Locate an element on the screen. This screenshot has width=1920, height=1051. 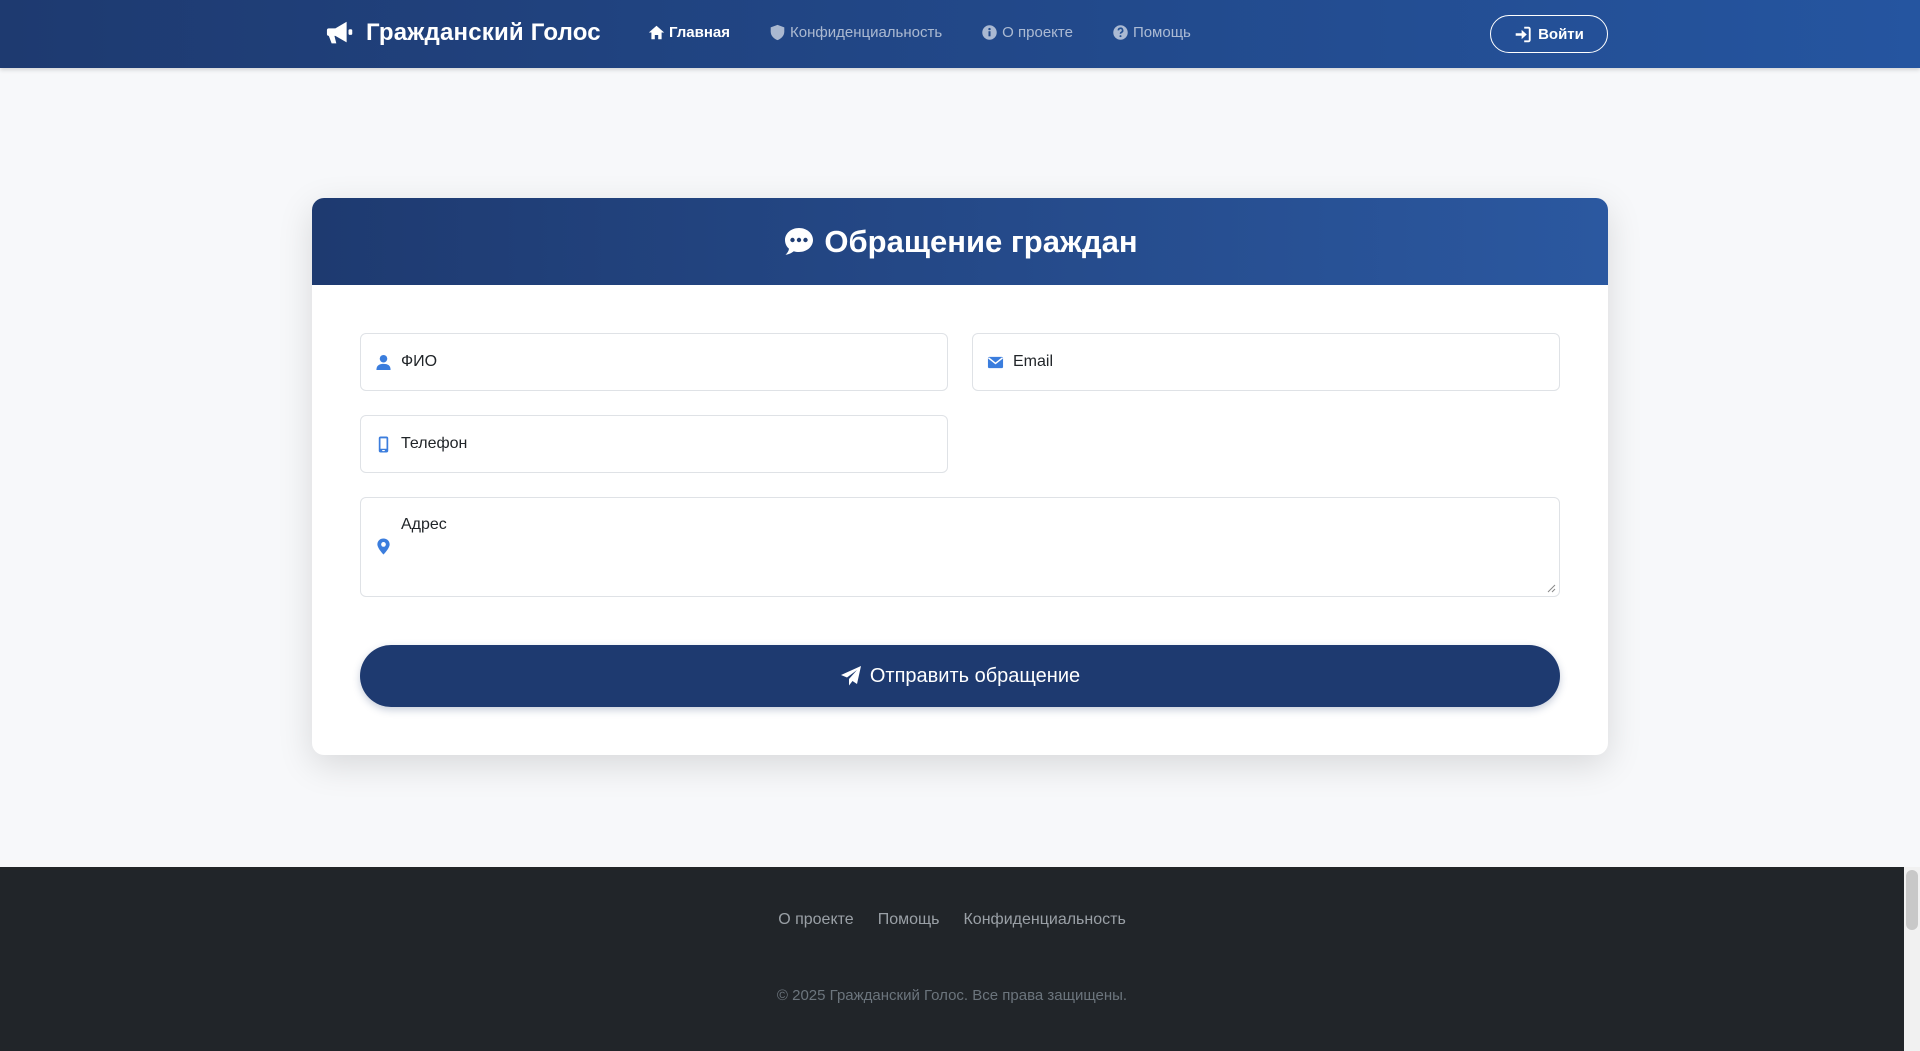
nav-link-privacy: Конфиденциальность is located at coordinates (855, 32).